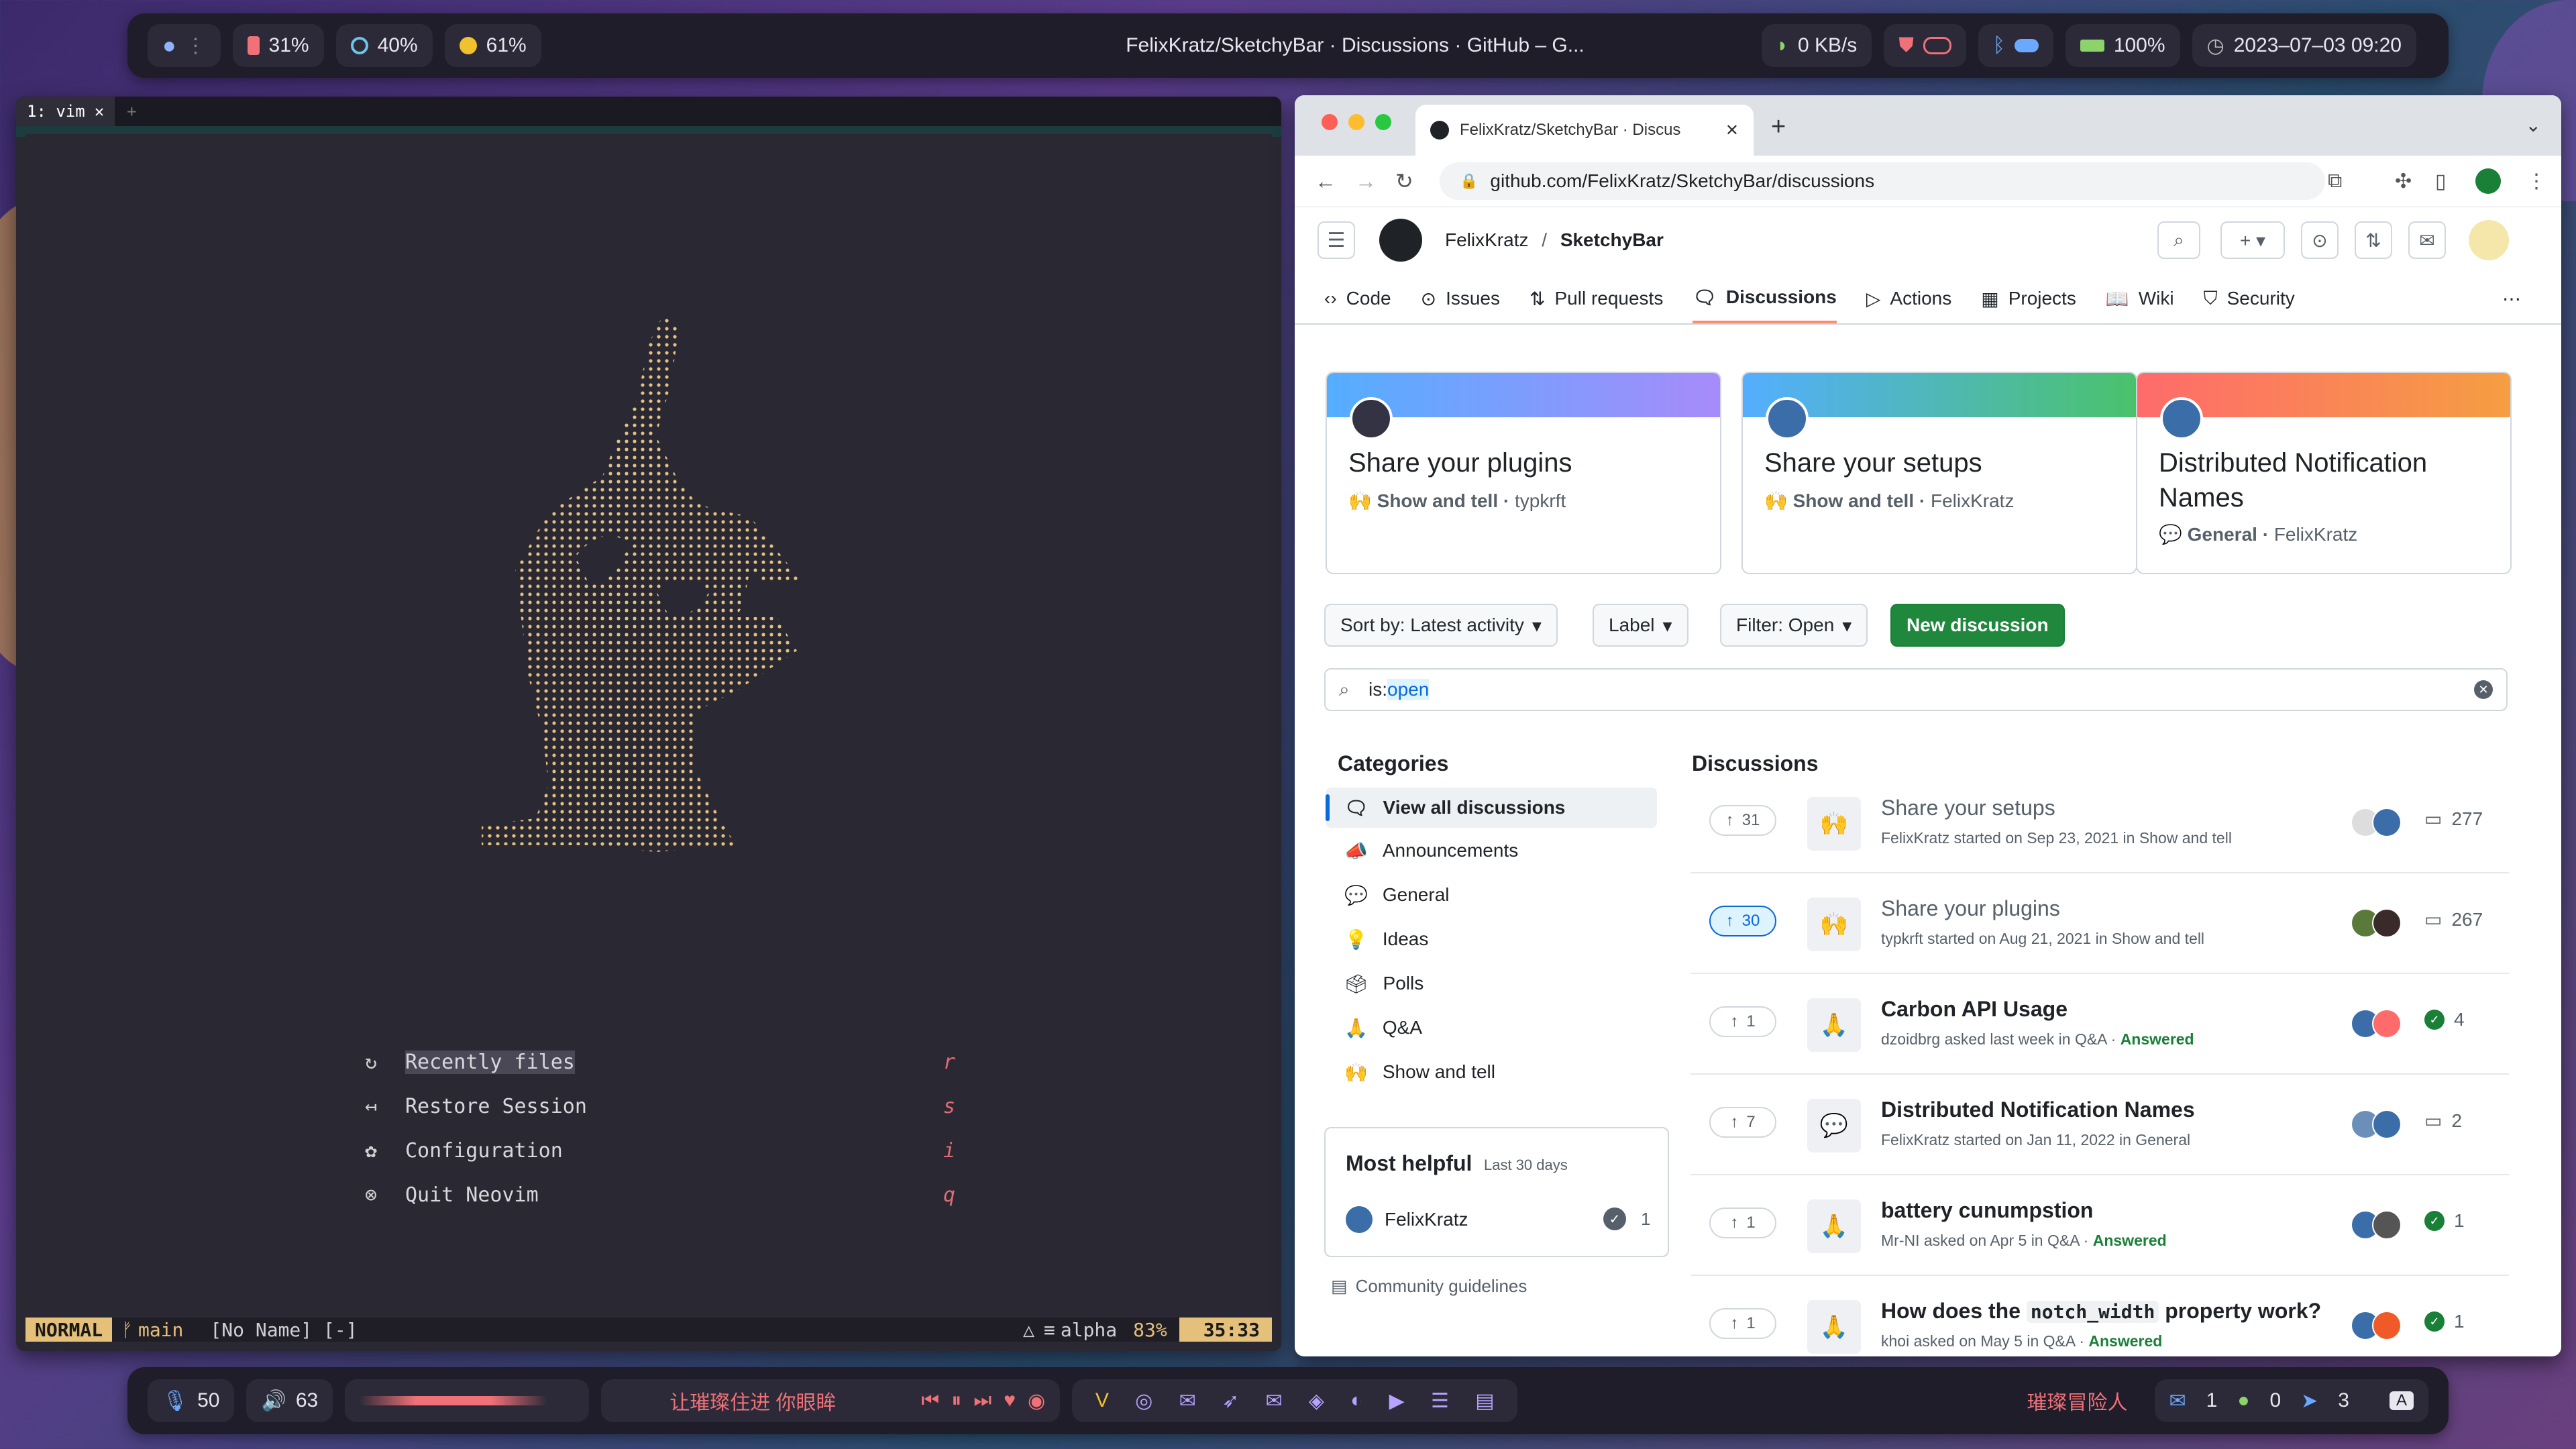  Describe the element at coordinates (191, 1400) in the screenshot. I see `mic-widget: 🎙 50` at that location.